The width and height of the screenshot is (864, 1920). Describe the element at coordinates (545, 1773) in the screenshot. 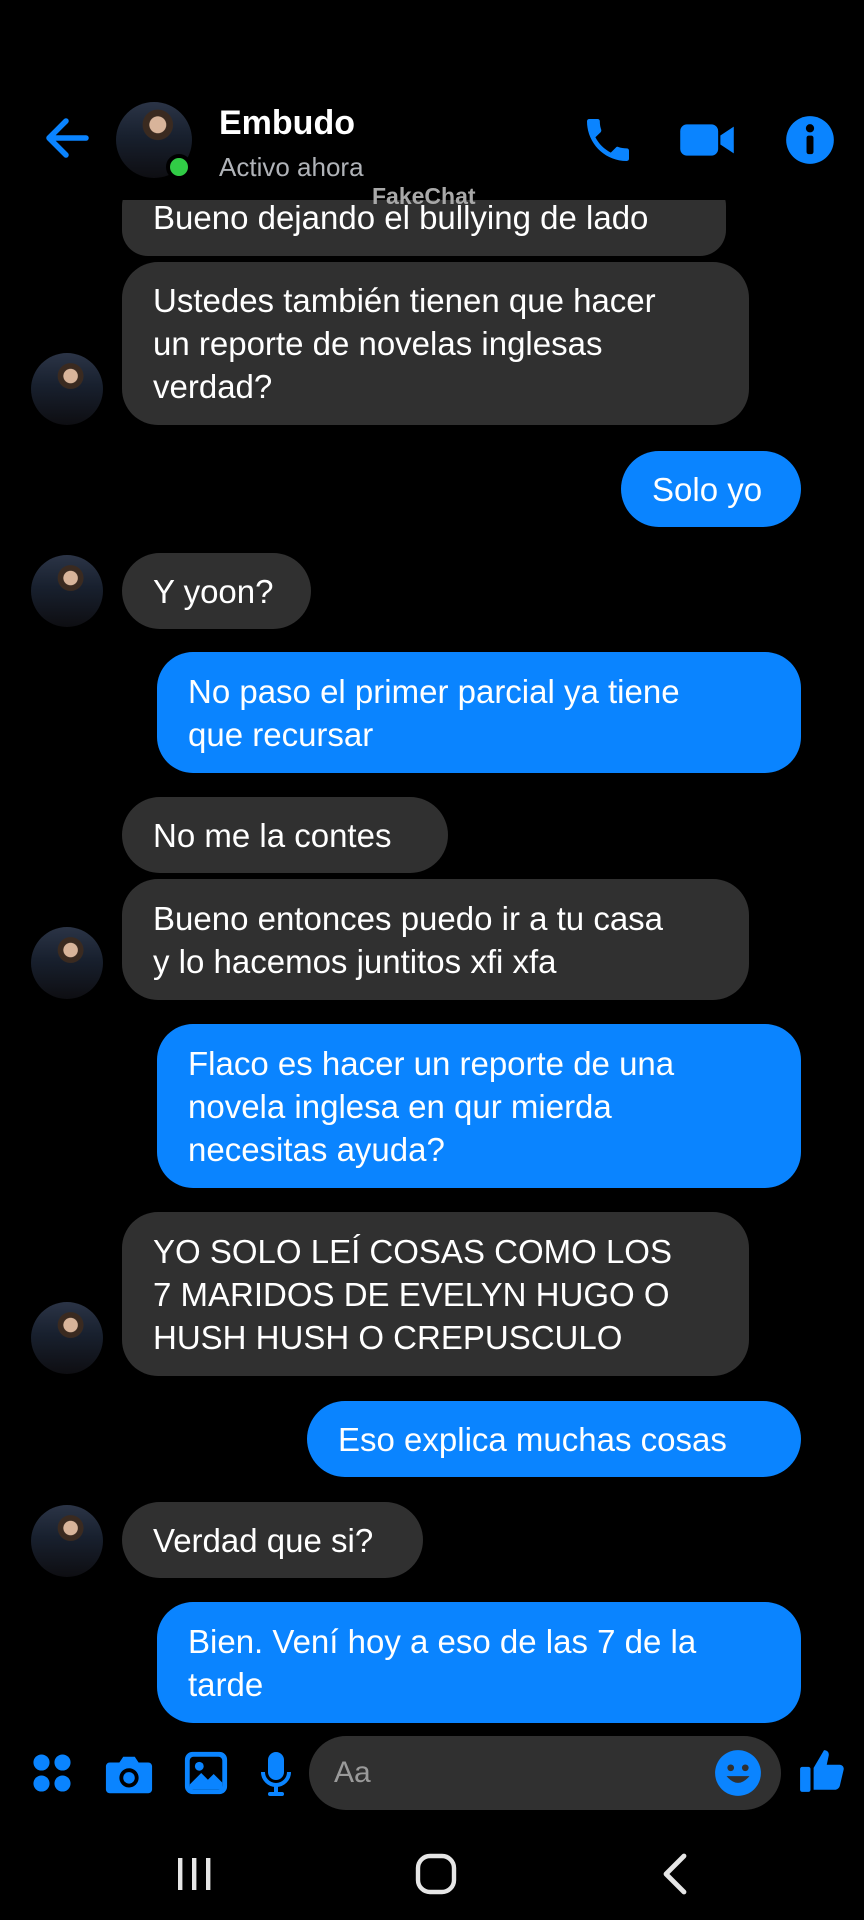

I see `message-input` at that location.